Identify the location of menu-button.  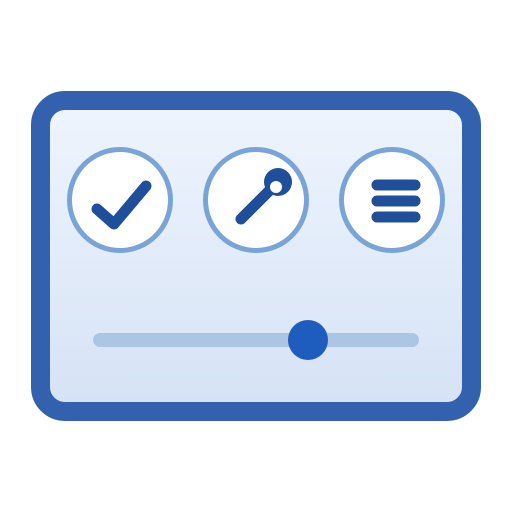
(392, 200).